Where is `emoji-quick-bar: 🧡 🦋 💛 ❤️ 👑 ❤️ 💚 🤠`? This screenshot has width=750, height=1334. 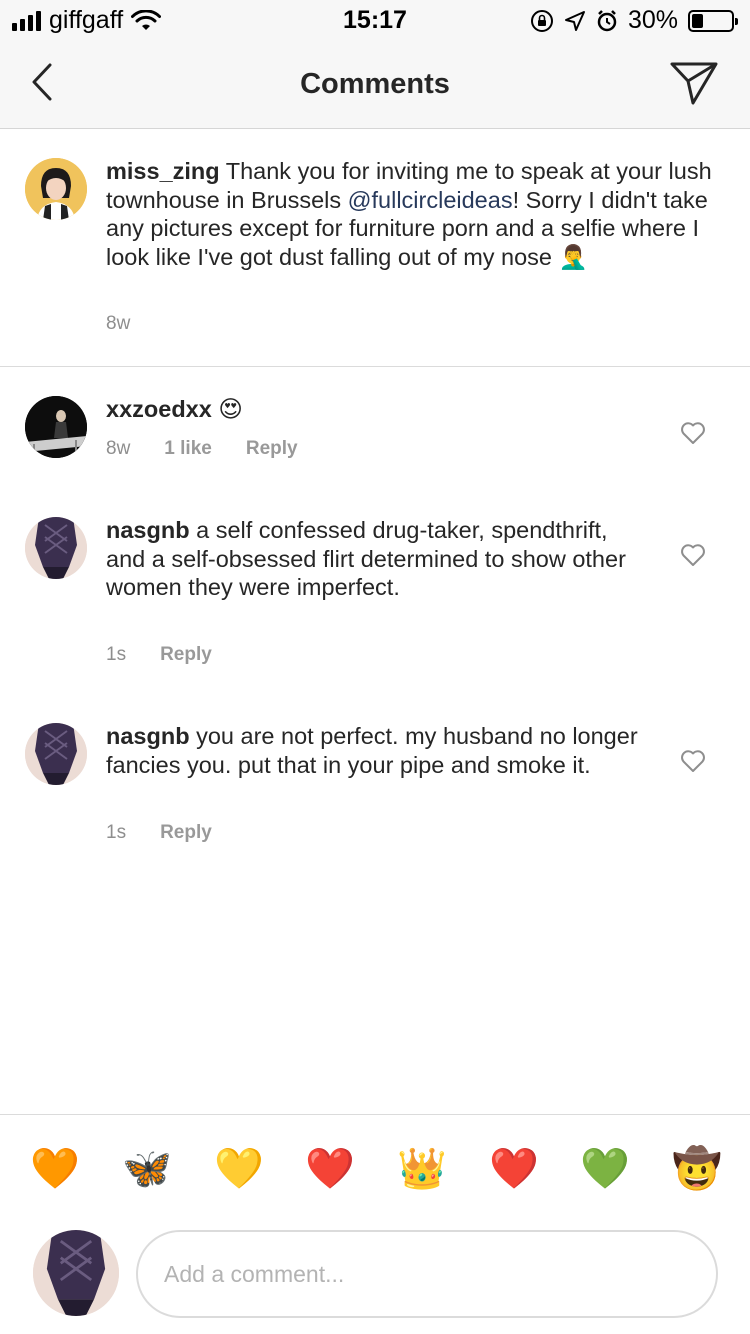 emoji-quick-bar: 🧡 🦋 💛 ❤️ 👑 ❤️ 💚 🤠 is located at coordinates (375, 1168).